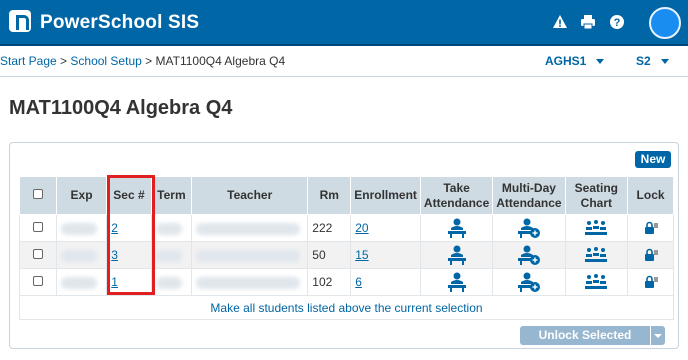  I want to click on breadcrumb-school-setup: School Setup, so click(105, 61).